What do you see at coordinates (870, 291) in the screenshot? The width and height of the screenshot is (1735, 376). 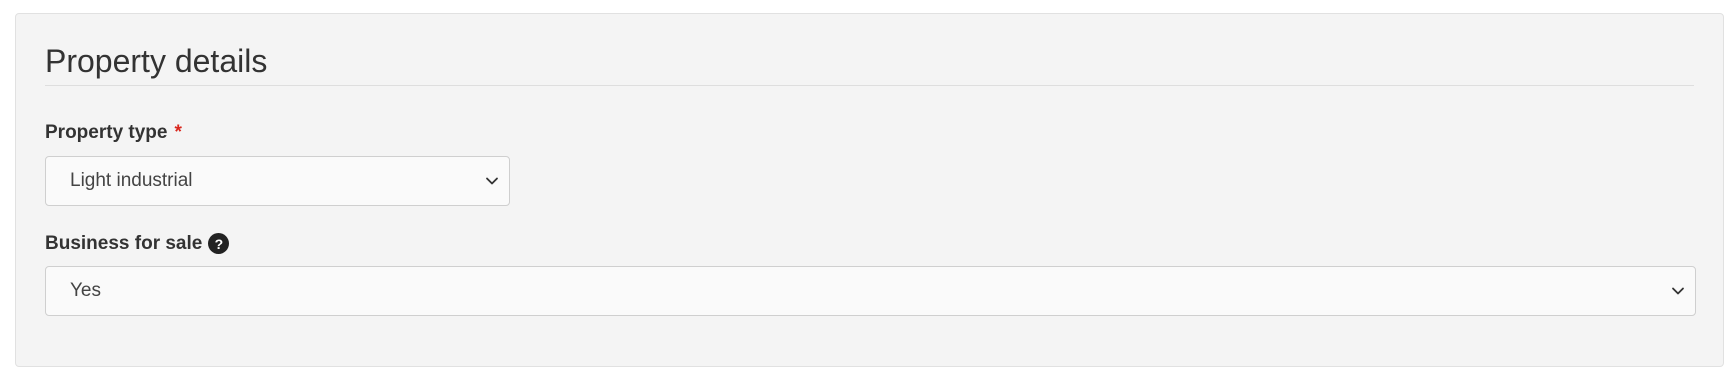 I see `business-for-sale-select: Yes` at bounding box center [870, 291].